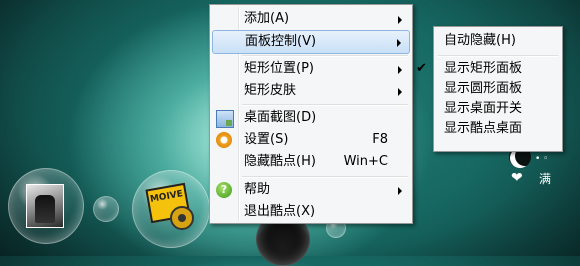 Image resolution: width=580 pixels, height=266 pixels. What do you see at coordinates (542, 159) in the screenshot?
I see `stars-icon: • ◦` at bounding box center [542, 159].